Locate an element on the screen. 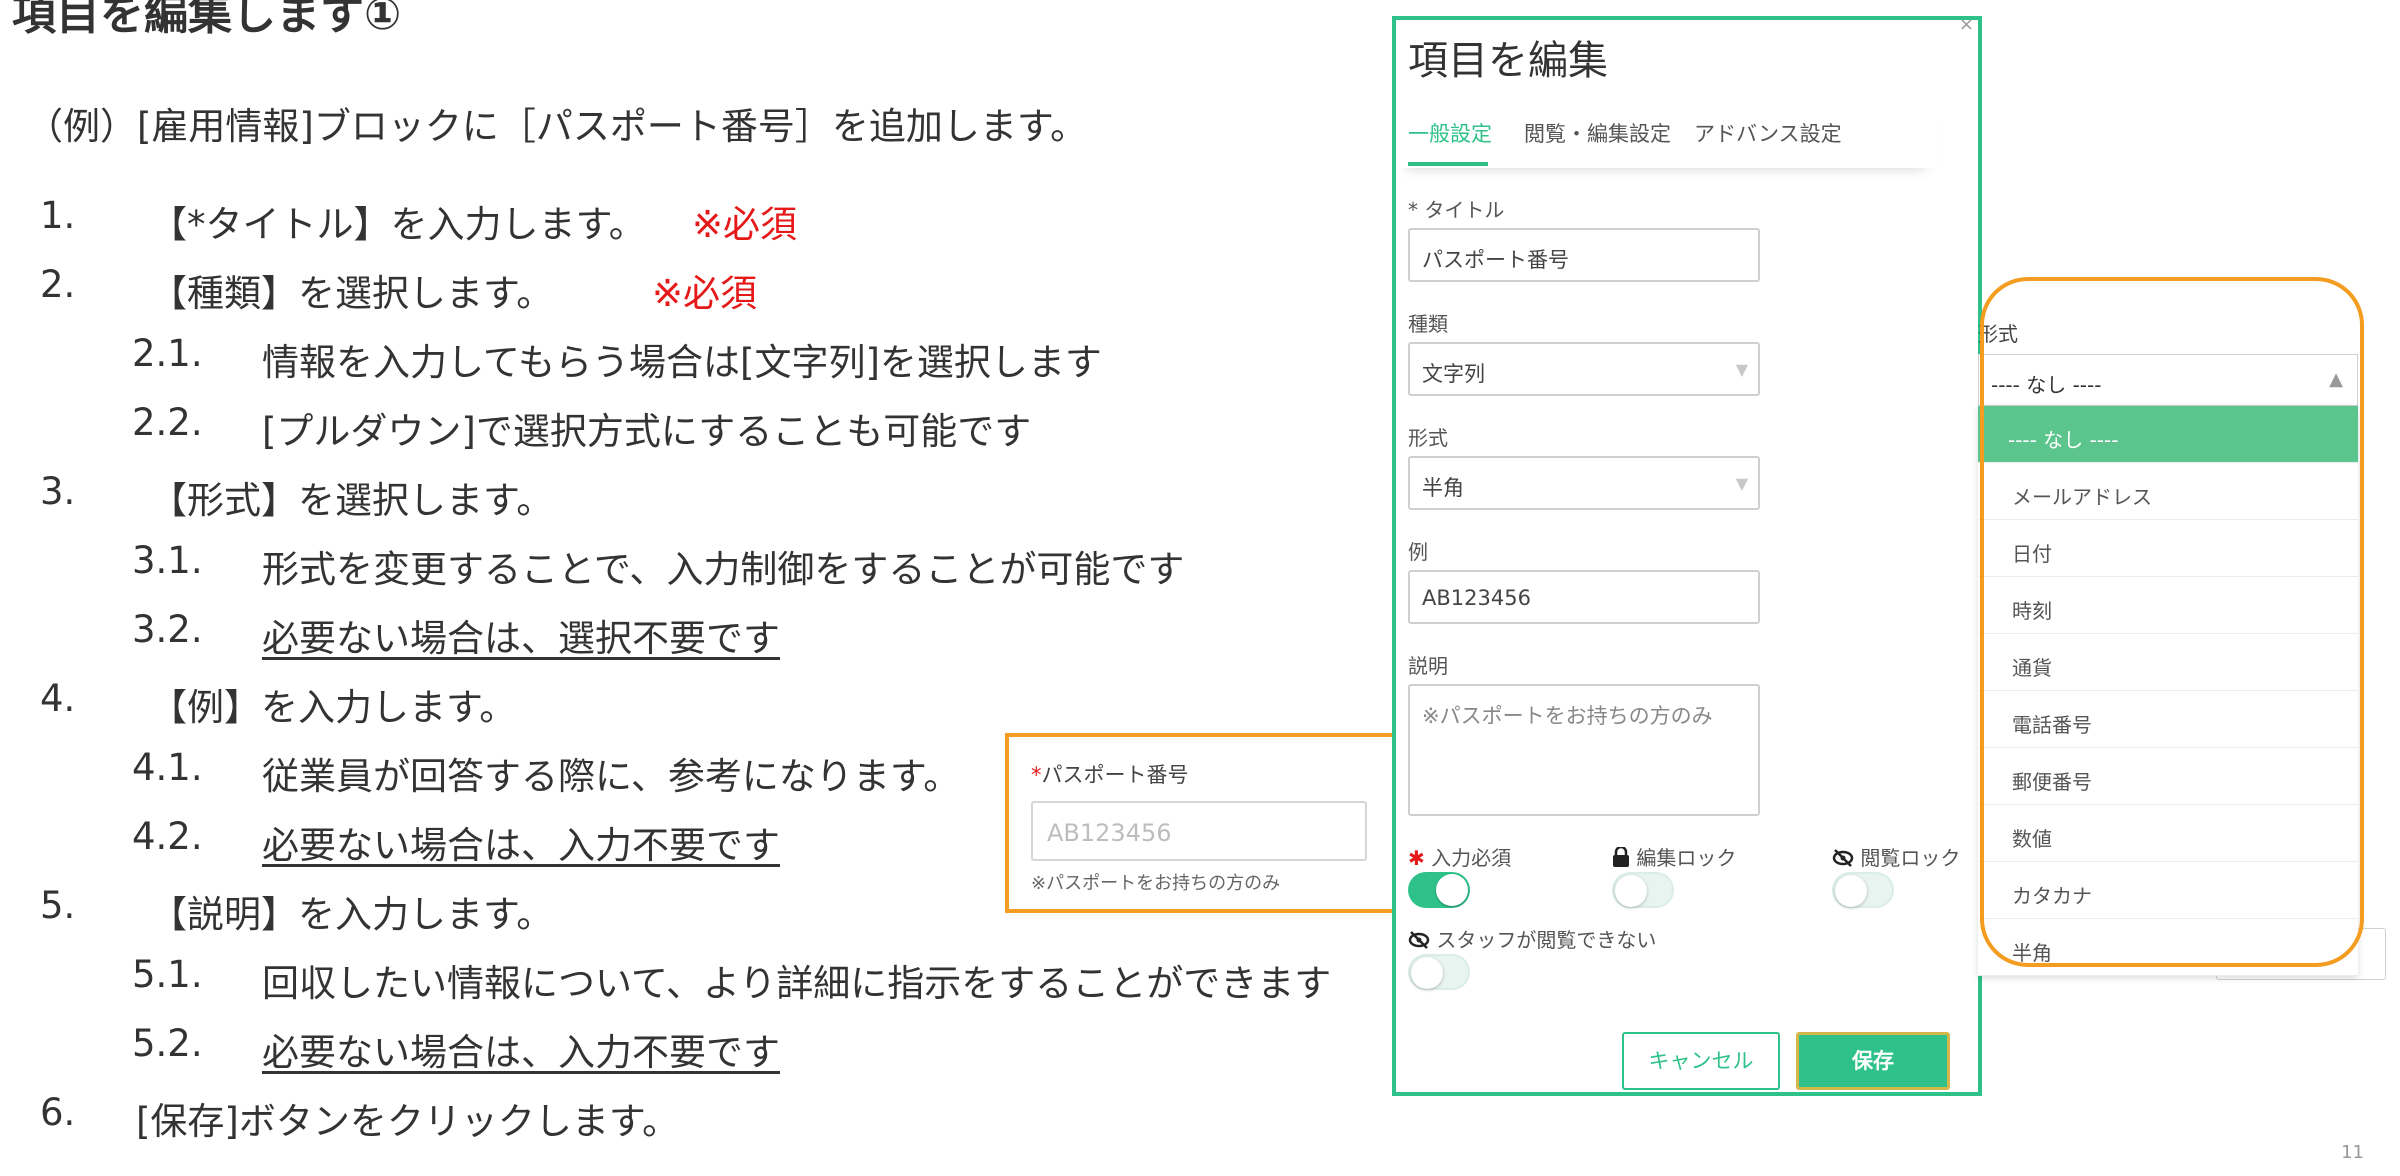  edit-lock-toggle-text: 編集ロック is located at coordinates (1686, 858).